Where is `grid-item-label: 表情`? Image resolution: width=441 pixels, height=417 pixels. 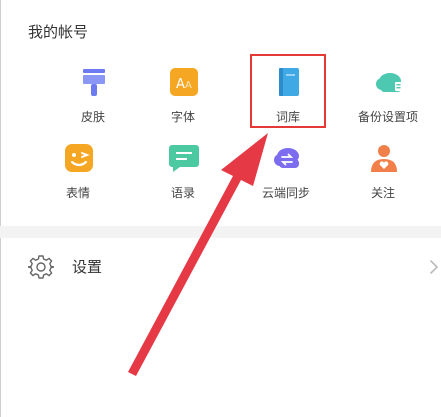 grid-item-label: 表情 is located at coordinates (77, 193).